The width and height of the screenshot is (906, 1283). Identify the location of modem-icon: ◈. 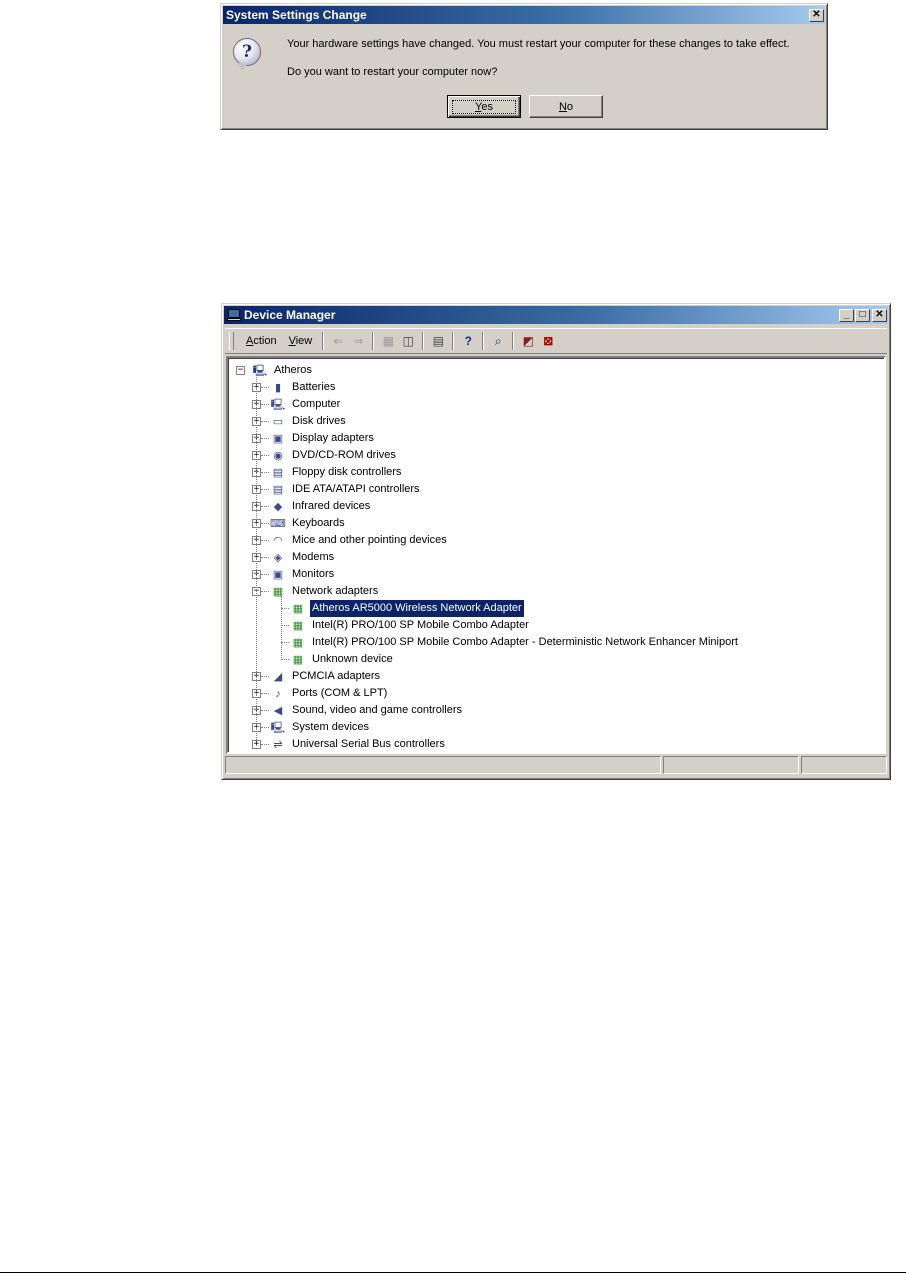
(278, 557).